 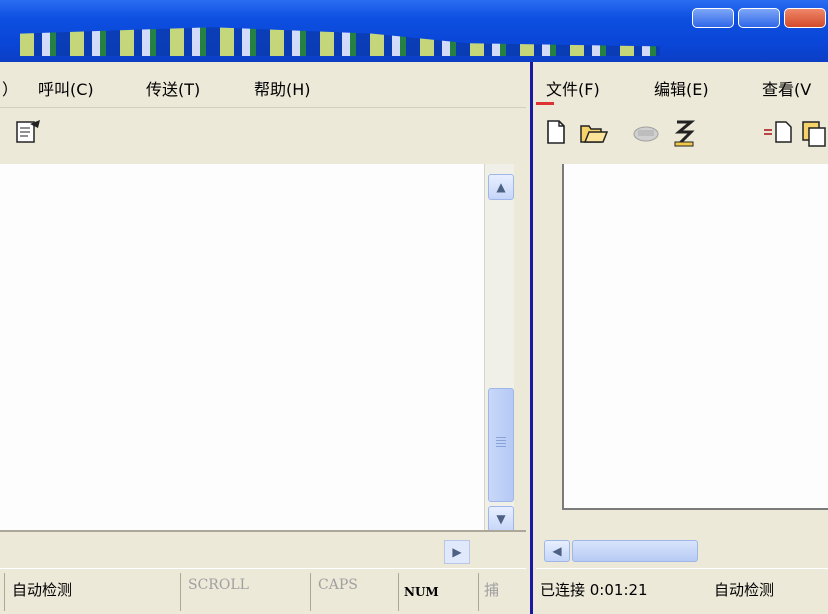 I want to click on new-icon, so click(x=556, y=134).